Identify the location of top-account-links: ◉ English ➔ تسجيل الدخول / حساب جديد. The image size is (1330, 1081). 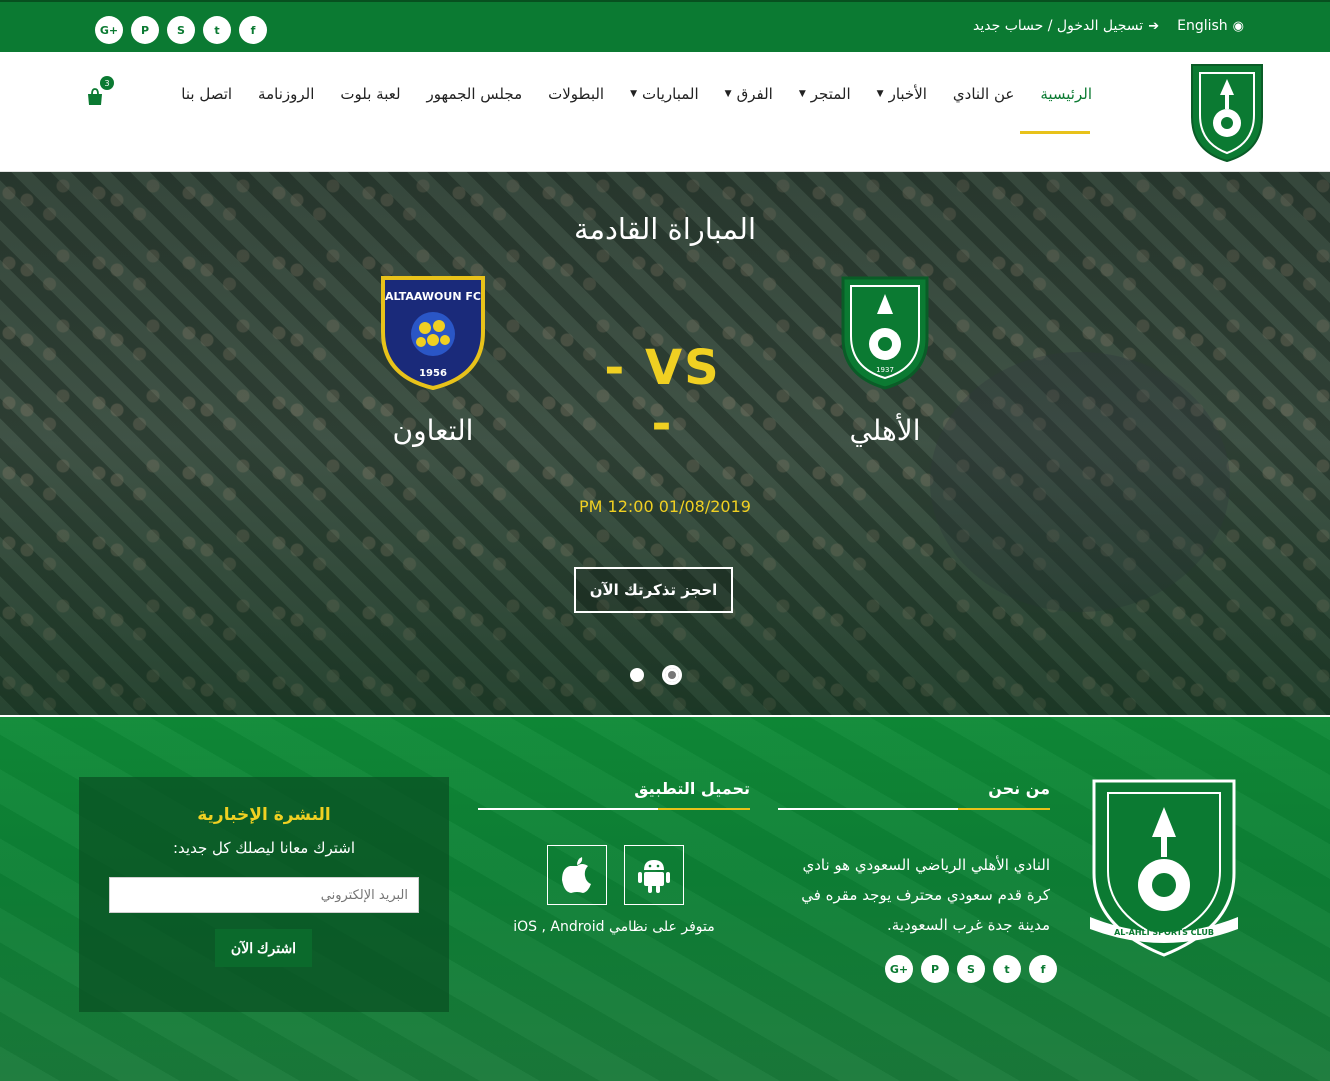
(1108, 26).